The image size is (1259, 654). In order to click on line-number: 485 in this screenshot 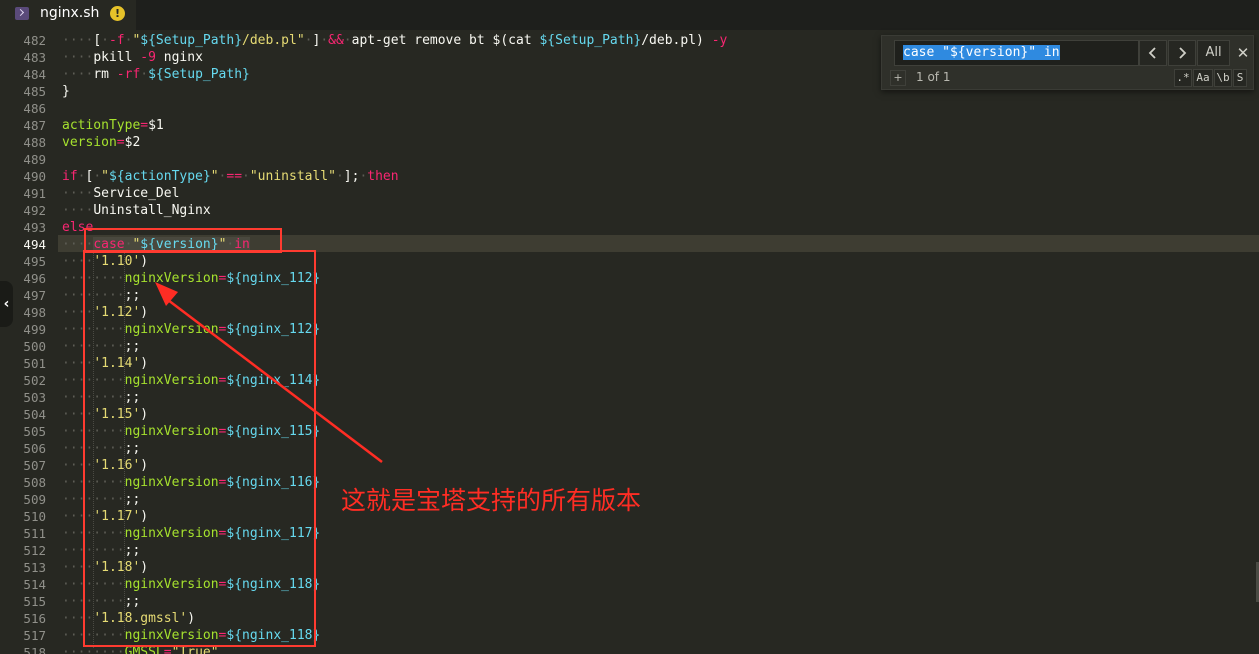, I will do `click(34, 91)`.